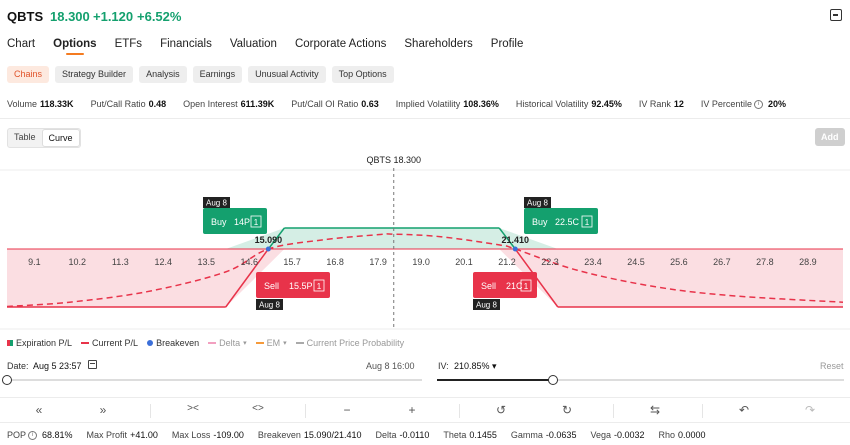 The width and height of the screenshot is (850, 445). What do you see at coordinates (163, 74) in the screenshot?
I see `chip-analysis: Analysis` at bounding box center [163, 74].